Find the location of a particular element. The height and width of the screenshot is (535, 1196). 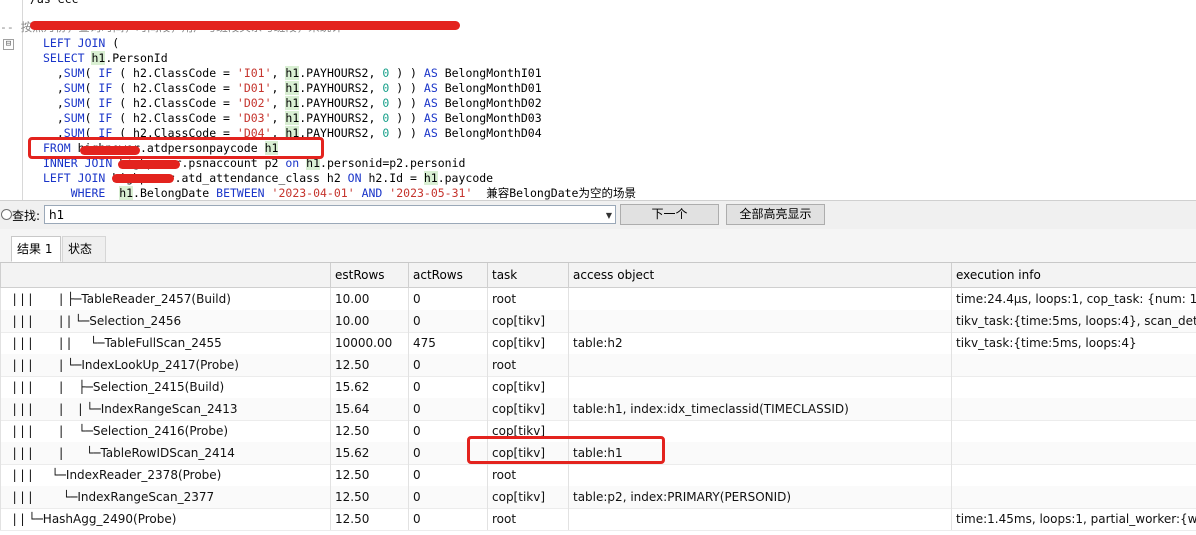

find-next-button: 下一个 is located at coordinates (669, 214).